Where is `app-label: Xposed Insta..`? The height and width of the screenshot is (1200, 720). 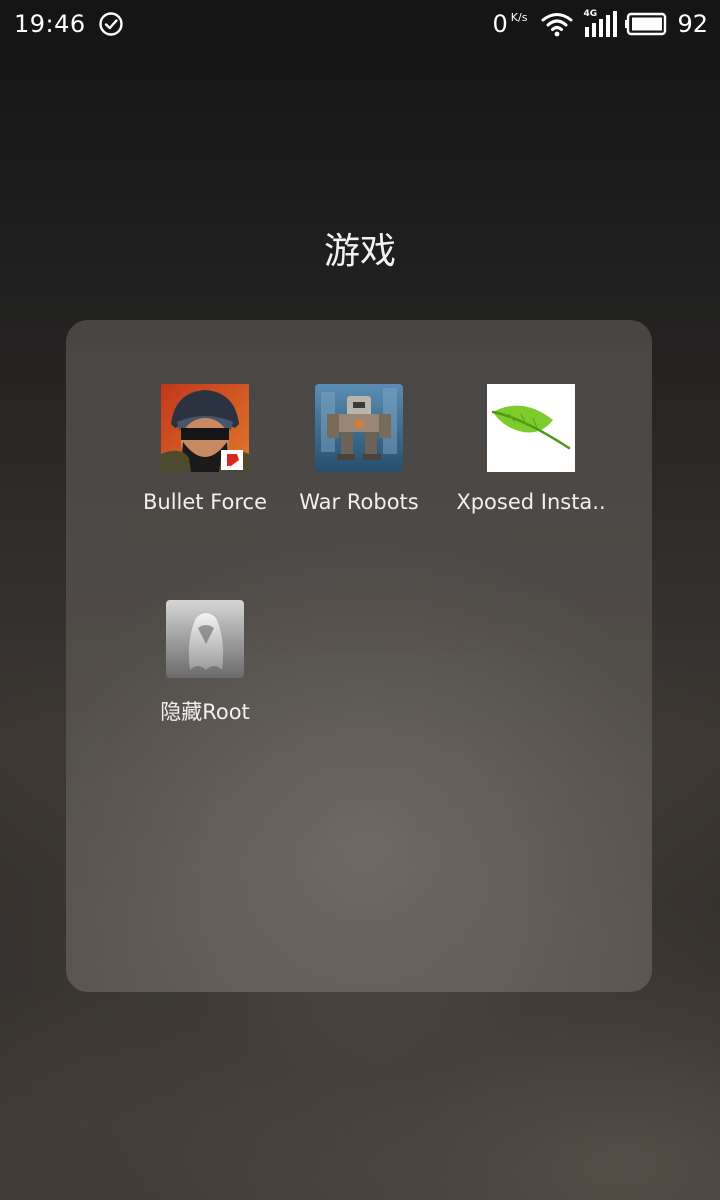 app-label: Xposed Insta.. is located at coordinates (531, 502).